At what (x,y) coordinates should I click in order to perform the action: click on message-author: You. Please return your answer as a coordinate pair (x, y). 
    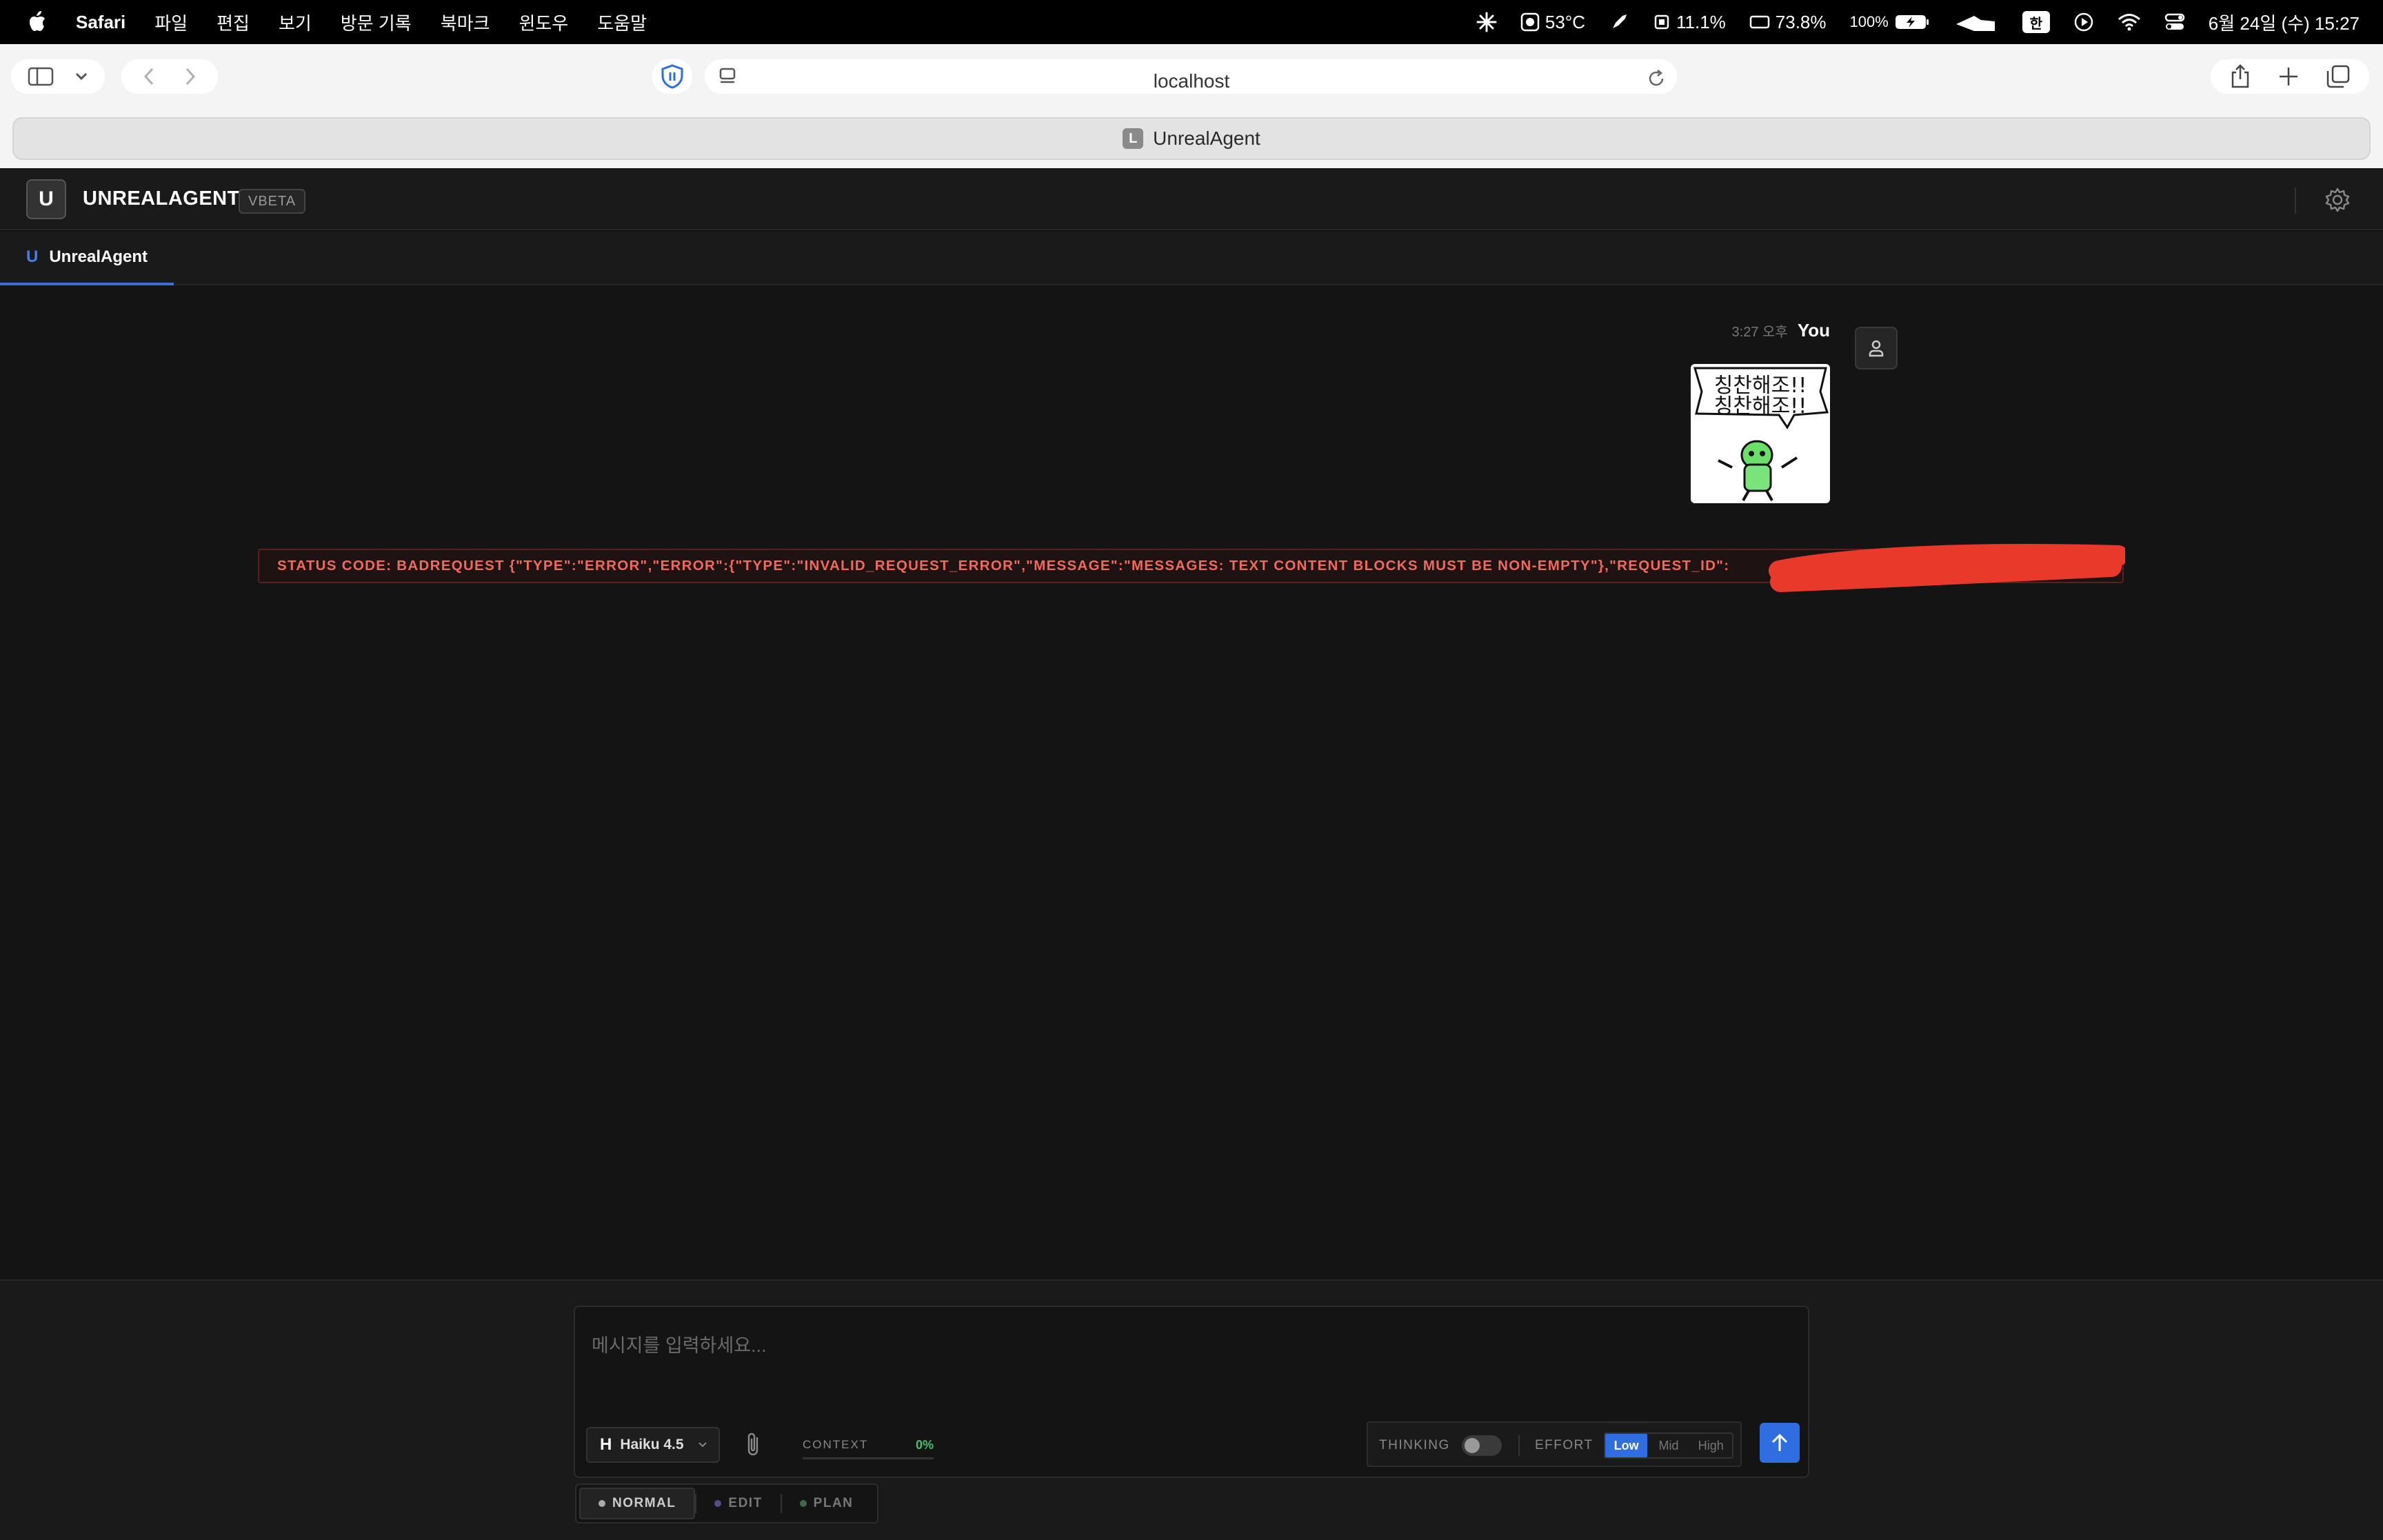
    Looking at the image, I should click on (1813, 331).